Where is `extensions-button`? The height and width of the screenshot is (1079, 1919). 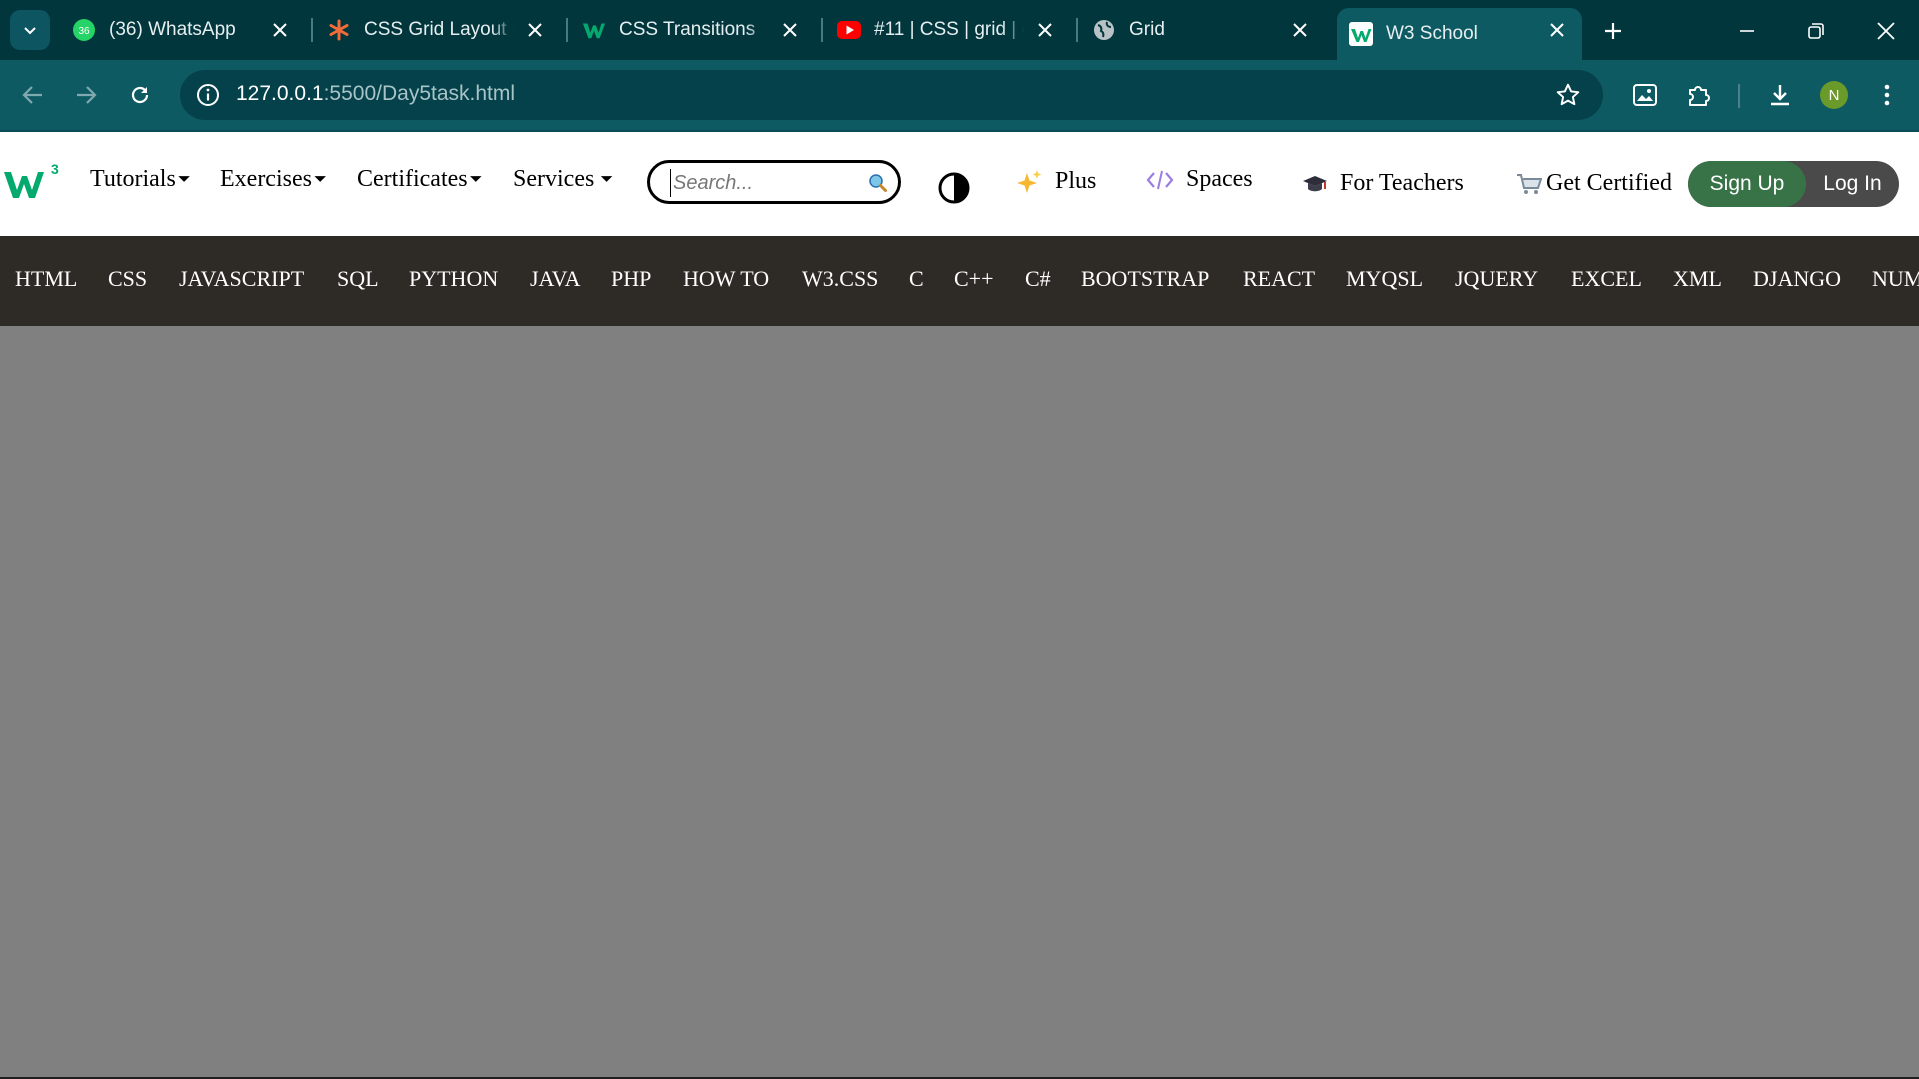
extensions-button is located at coordinates (1699, 95).